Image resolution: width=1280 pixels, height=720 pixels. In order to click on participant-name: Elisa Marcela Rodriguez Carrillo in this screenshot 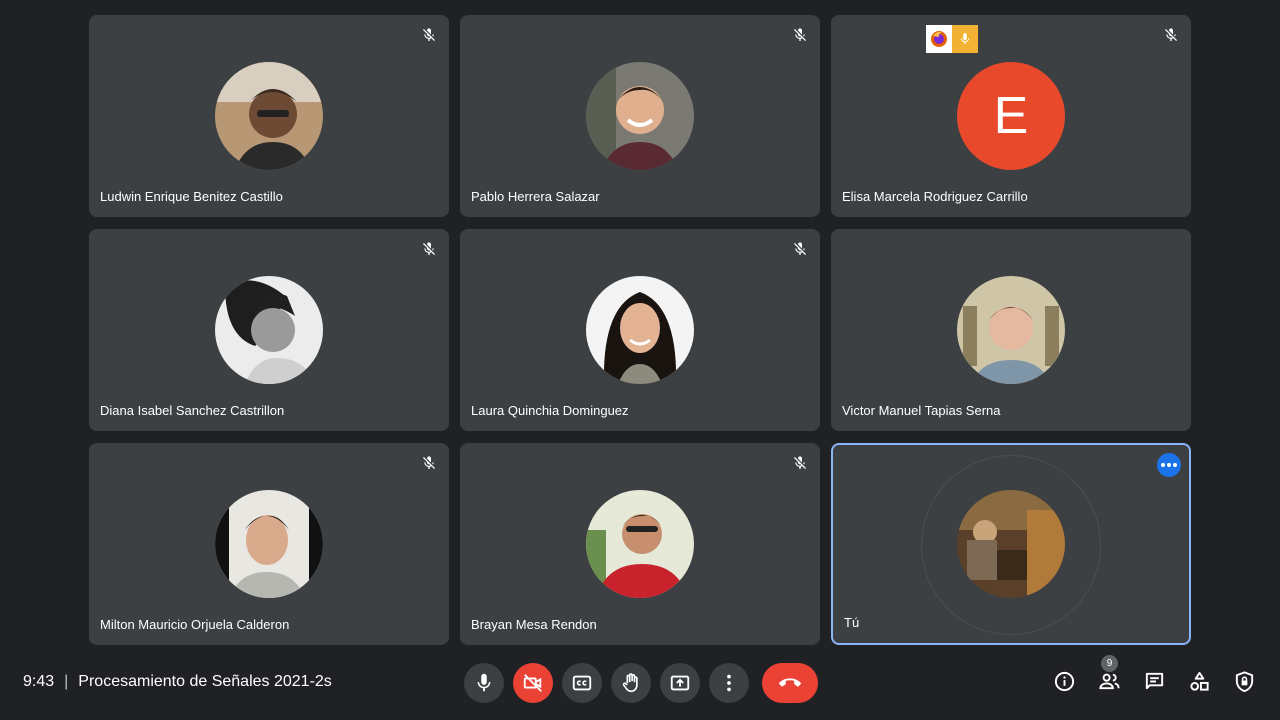, I will do `click(935, 196)`.